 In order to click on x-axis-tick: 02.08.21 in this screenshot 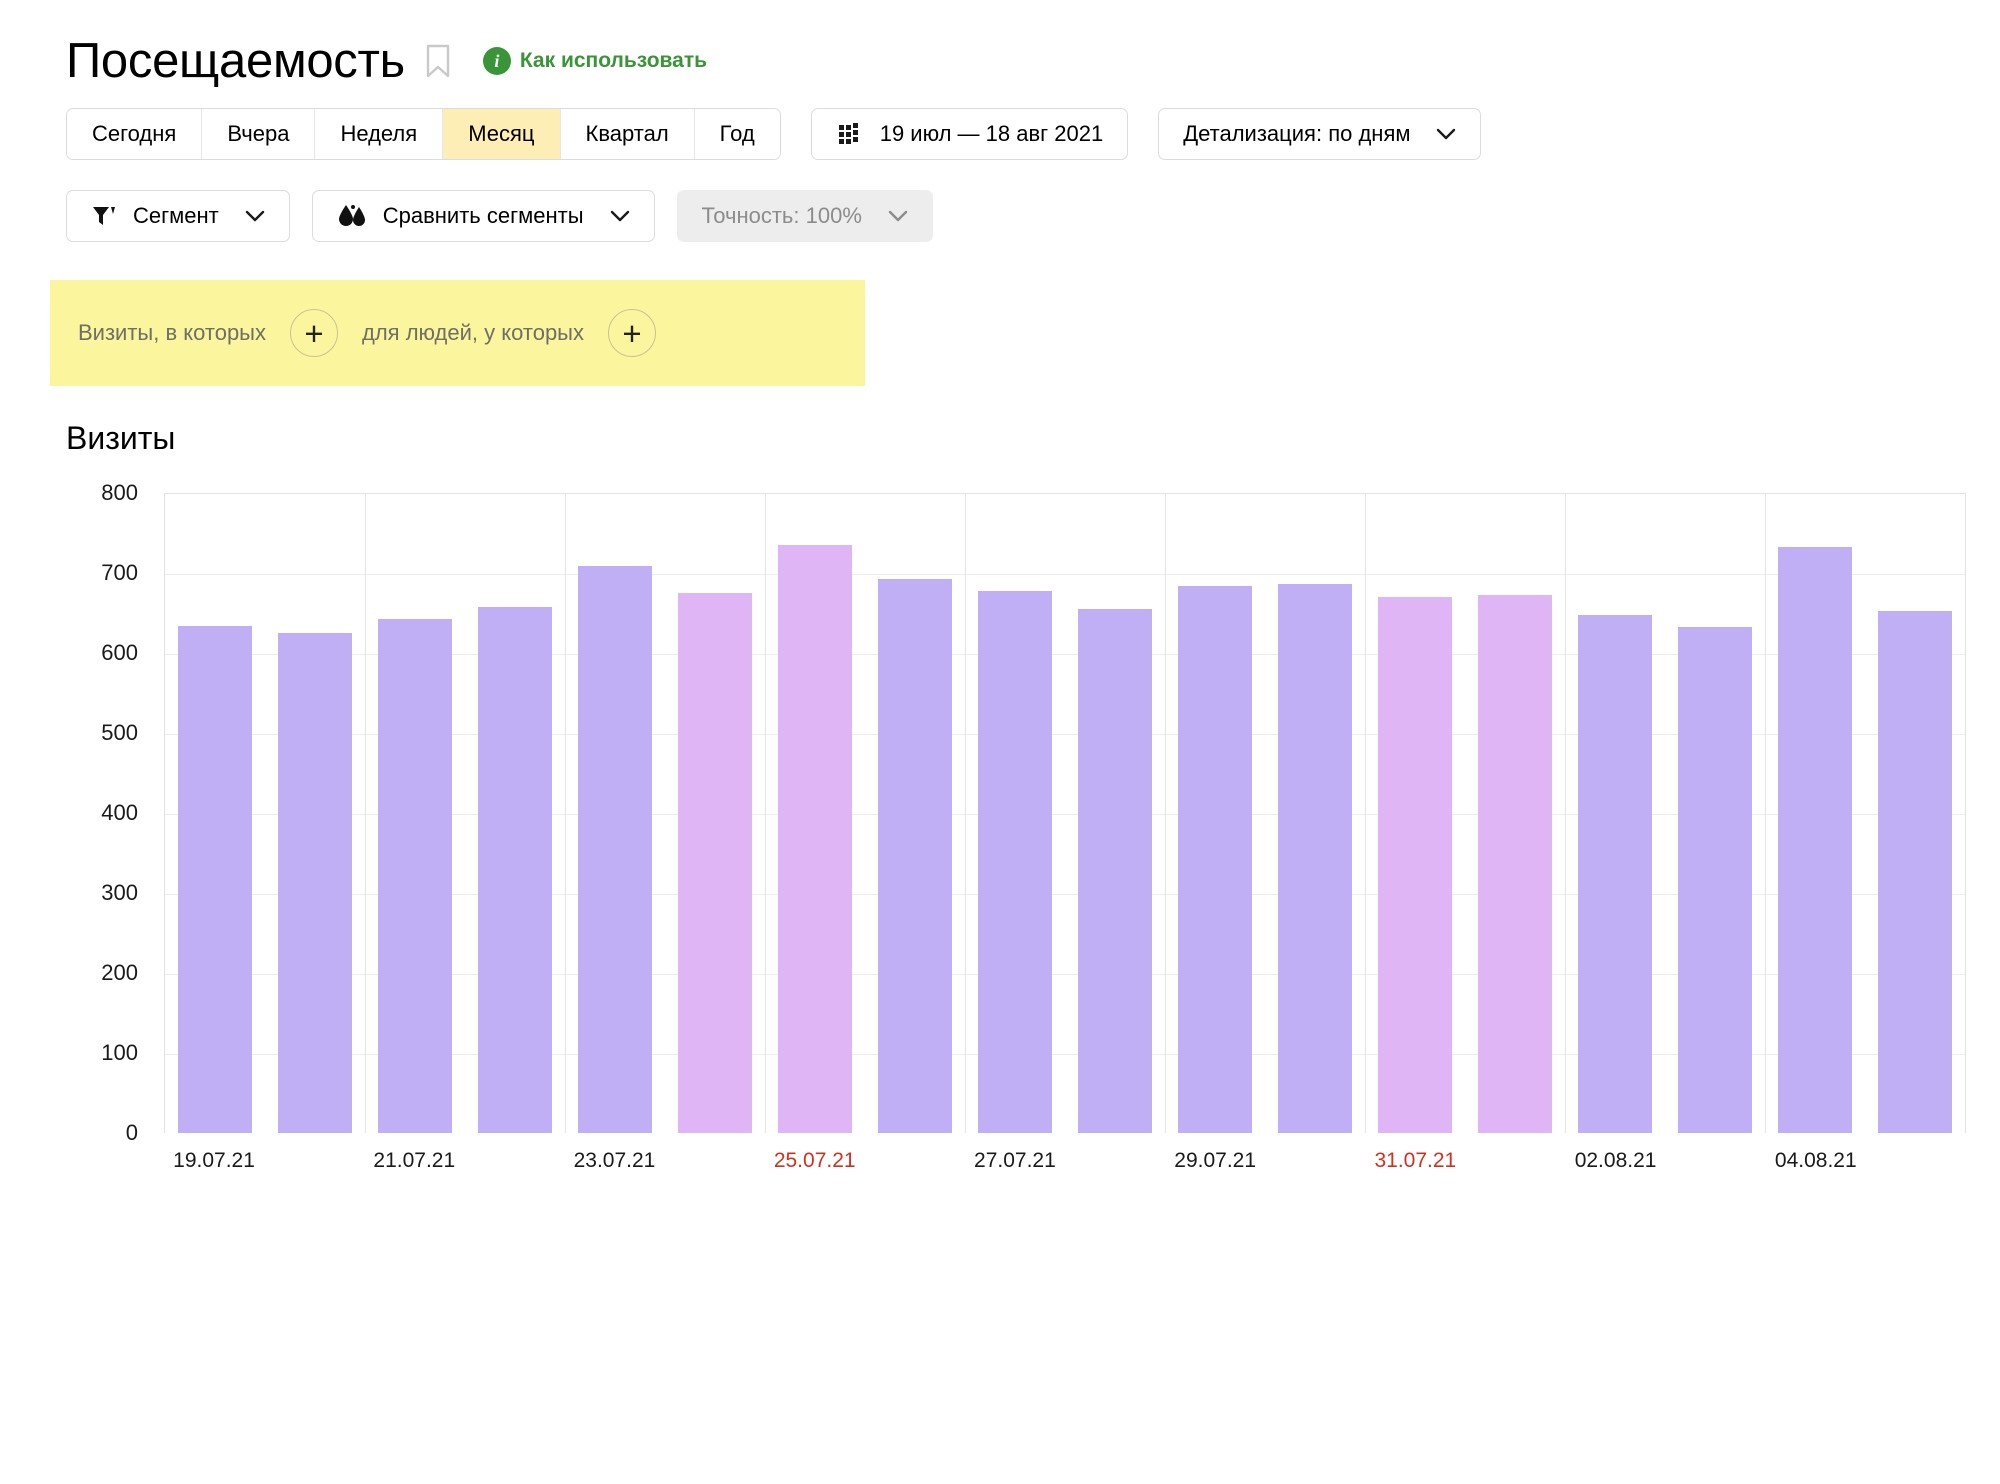, I will do `click(1615, 1160)`.